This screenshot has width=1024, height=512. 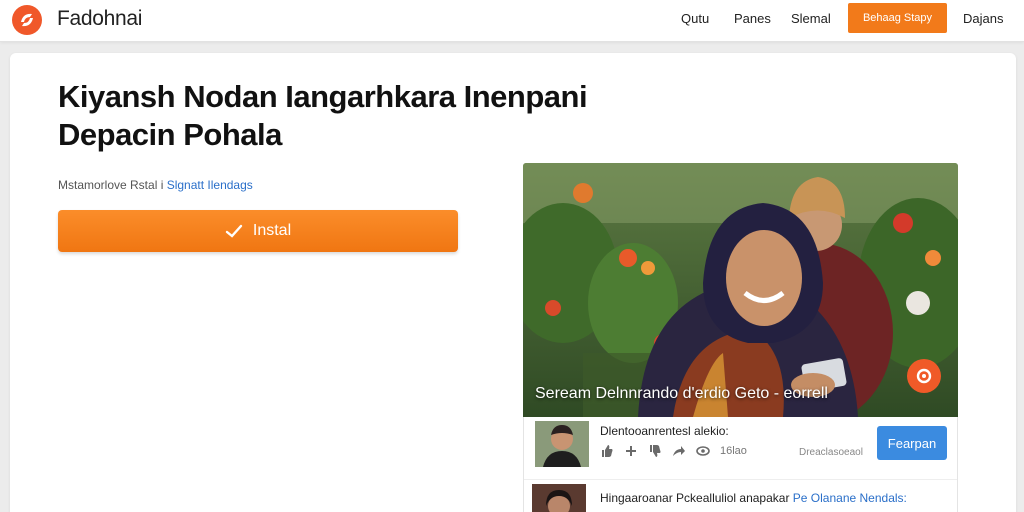 What do you see at coordinates (703, 451) in the screenshot?
I see `eye-icon` at bounding box center [703, 451].